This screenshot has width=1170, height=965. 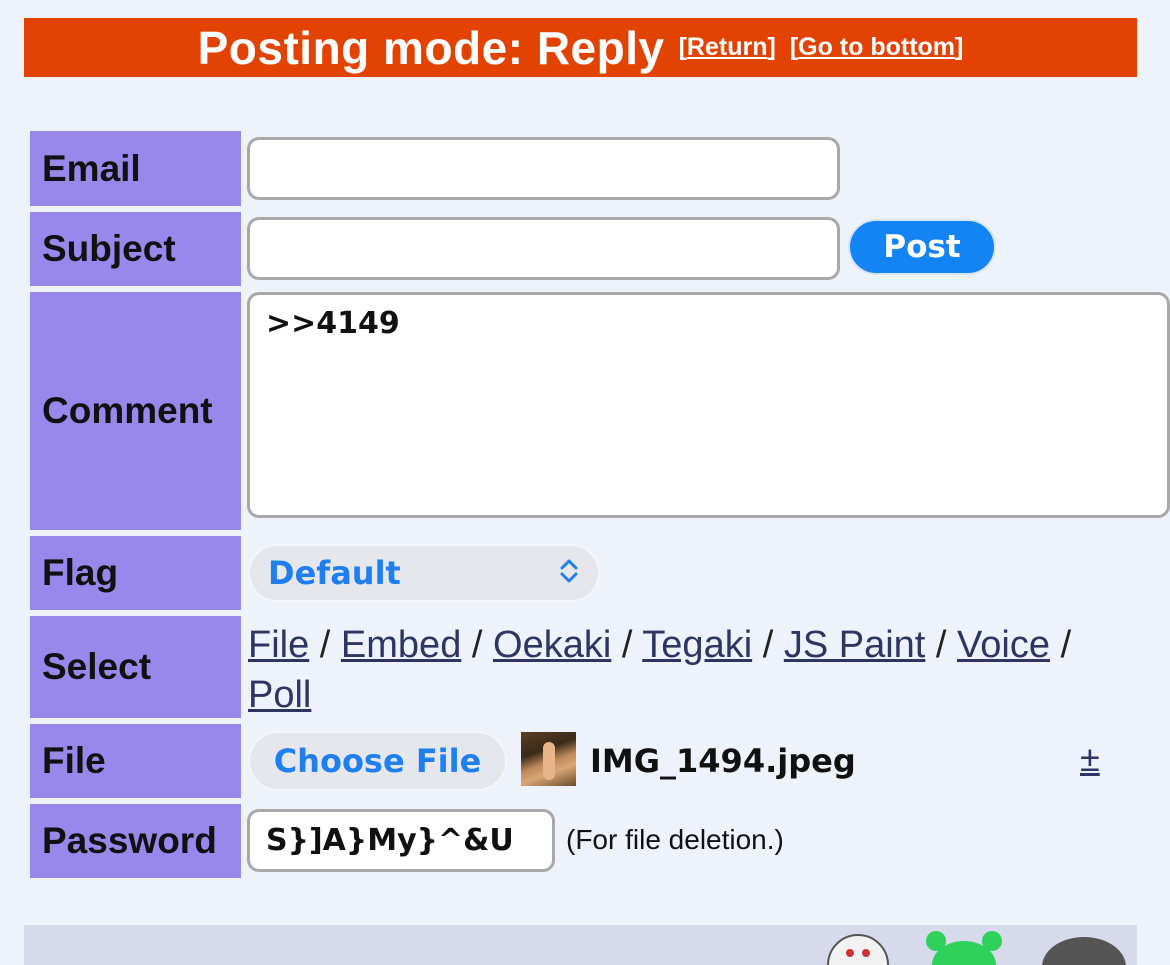 What do you see at coordinates (135, 411) in the screenshot?
I see `comment-label: Comment` at bounding box center [135, 411].